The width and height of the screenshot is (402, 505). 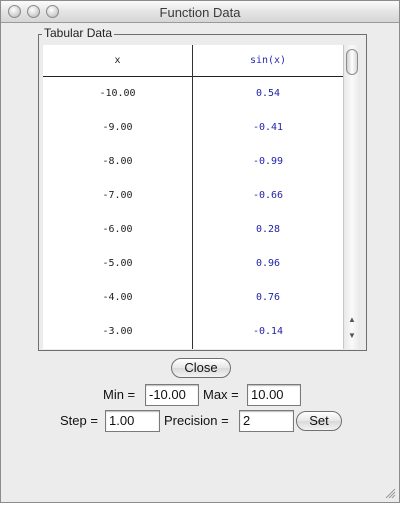 I want to click on cell-x: -7.00, so click(x=117, y=195).